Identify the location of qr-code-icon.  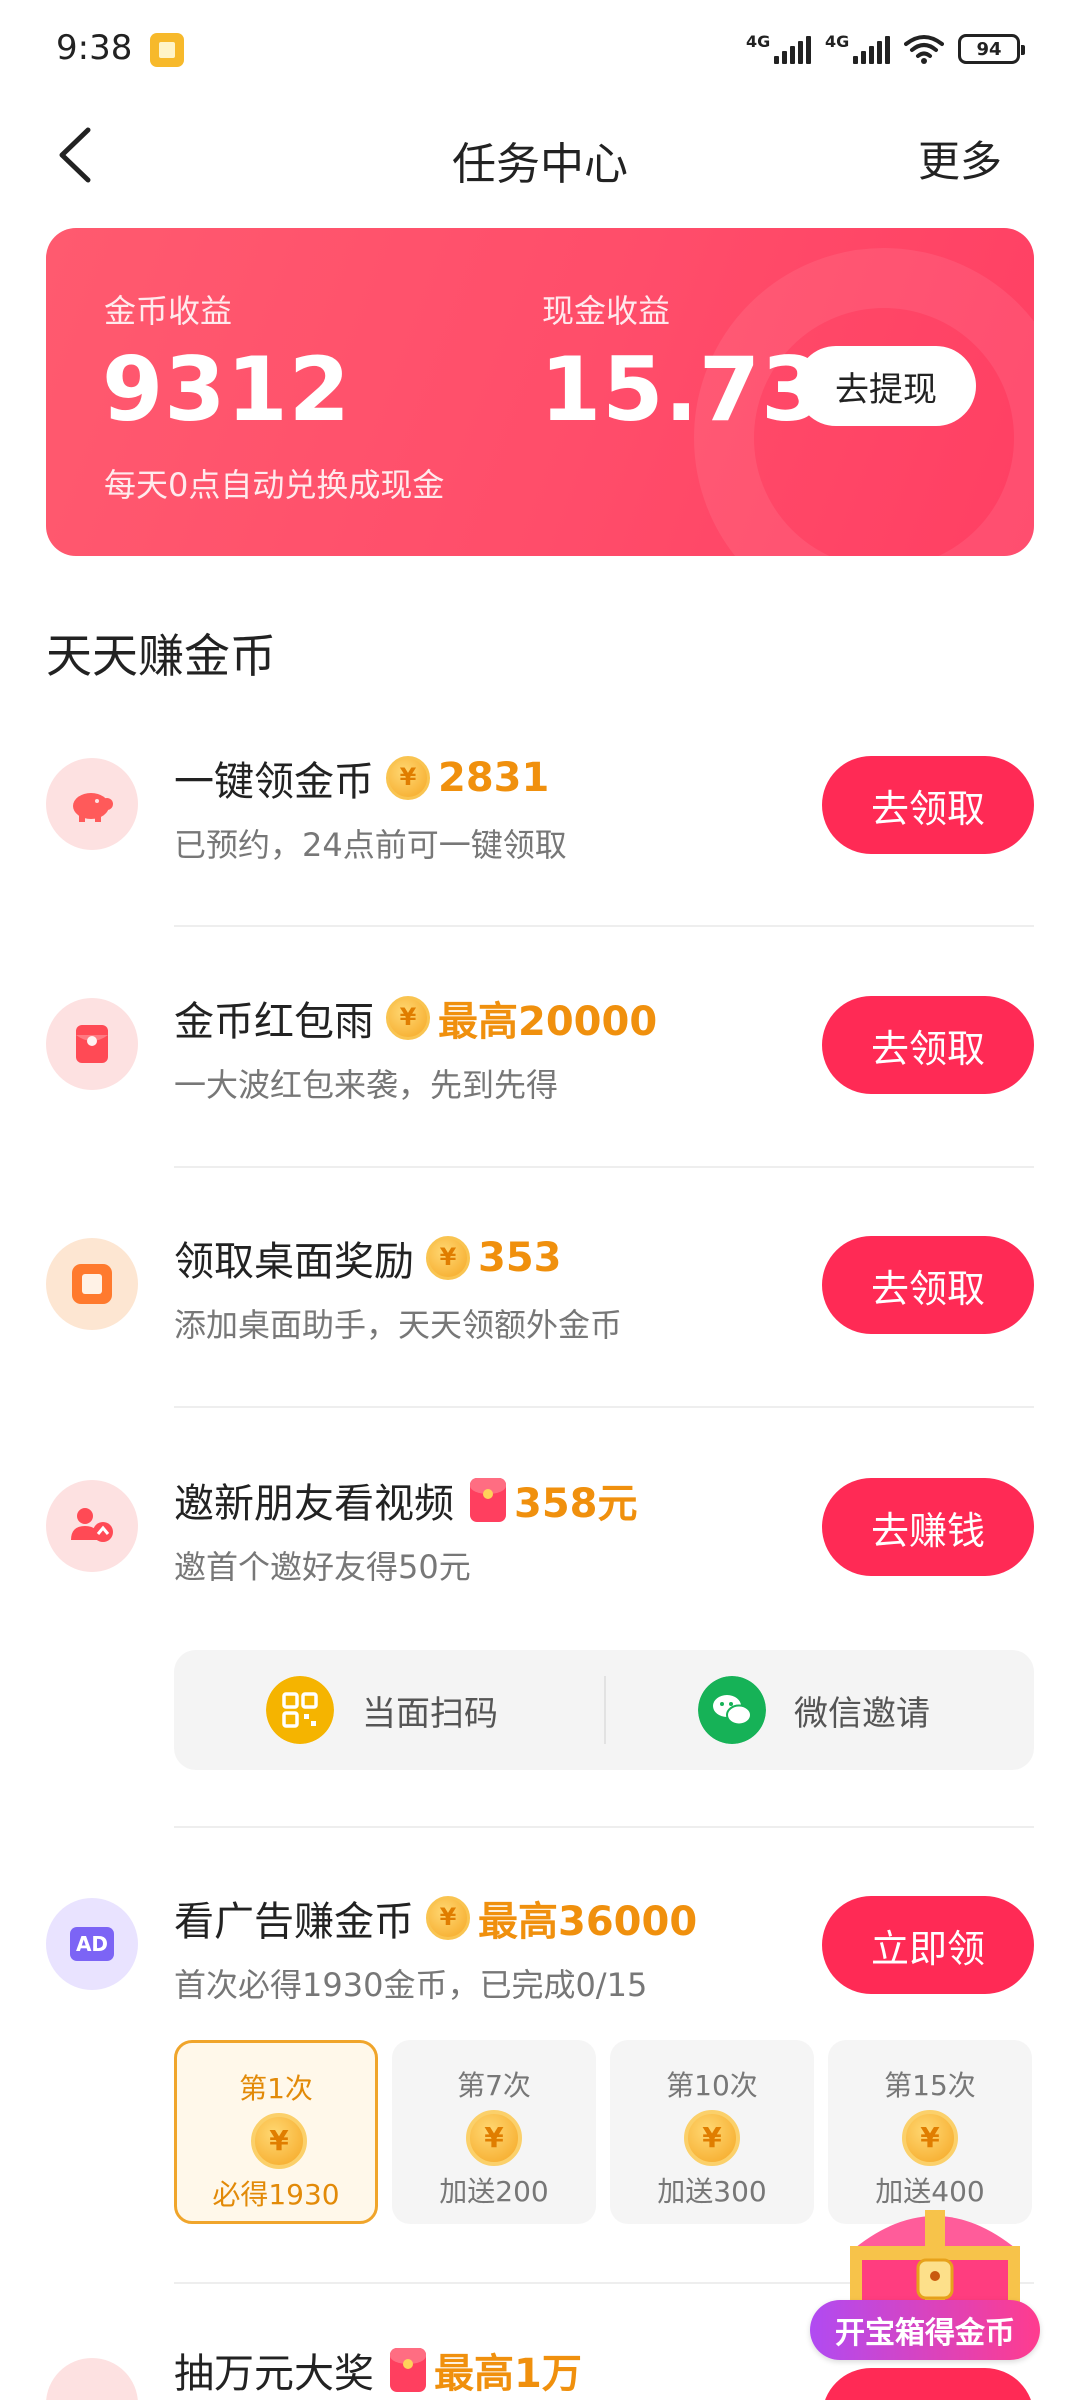
(300, 1710).